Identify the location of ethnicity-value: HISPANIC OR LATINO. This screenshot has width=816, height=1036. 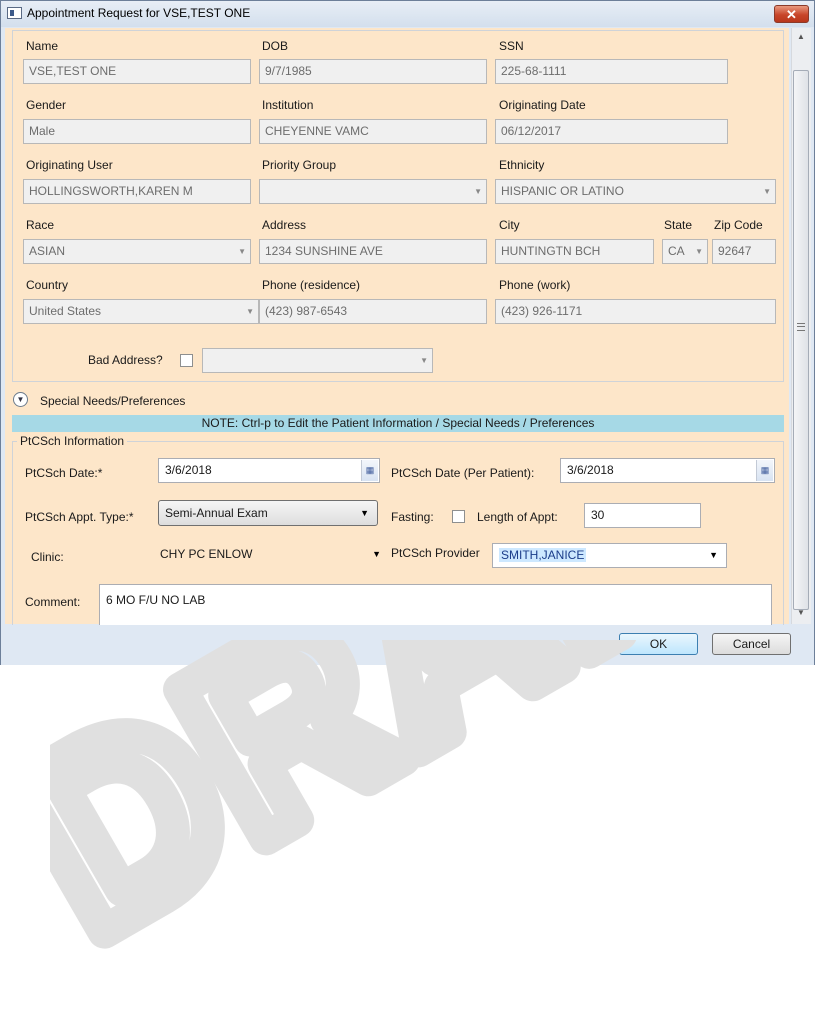
(562, 191).